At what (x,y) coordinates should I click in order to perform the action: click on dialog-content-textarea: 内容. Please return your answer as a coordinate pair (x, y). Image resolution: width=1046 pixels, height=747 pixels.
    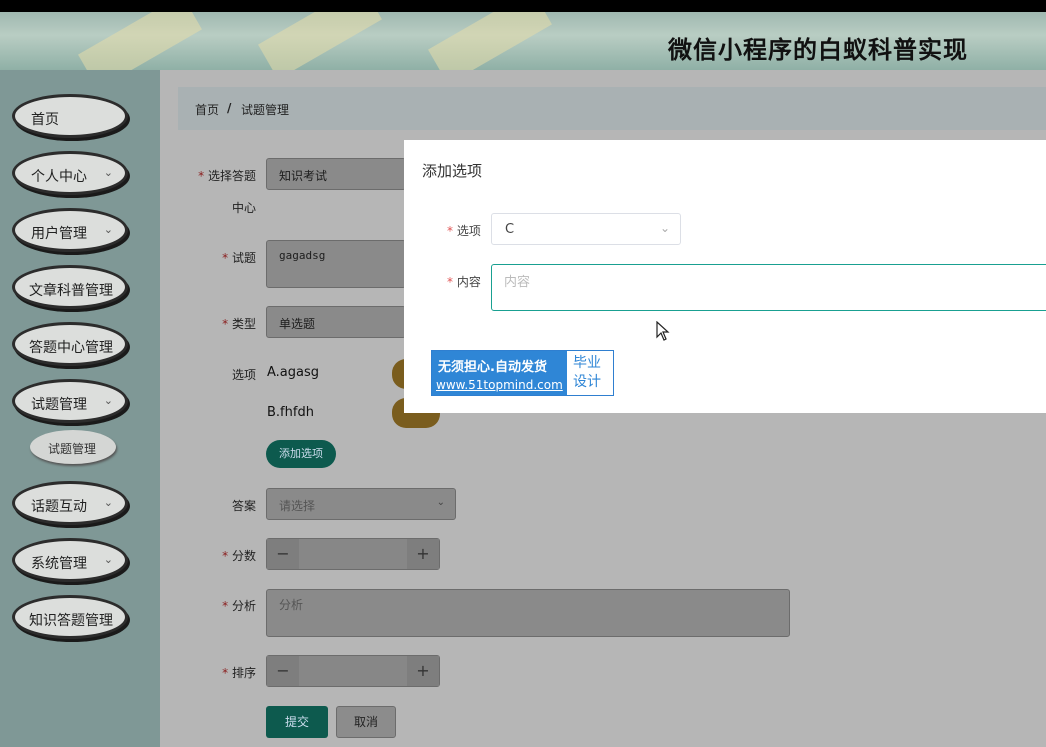
    Looking at the image, I should click on (768, 287).